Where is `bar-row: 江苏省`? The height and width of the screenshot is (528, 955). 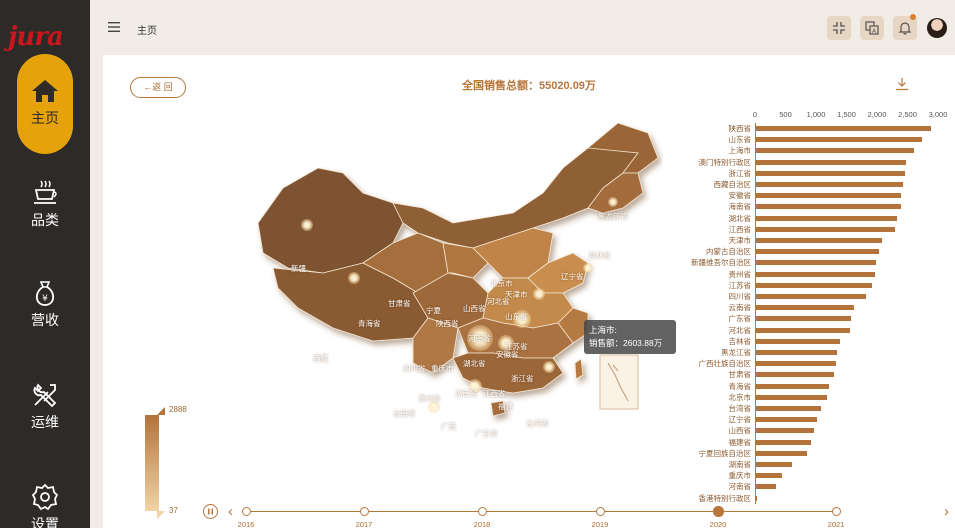
bar-row: 江苏省 is located at coordinates (819, 285).